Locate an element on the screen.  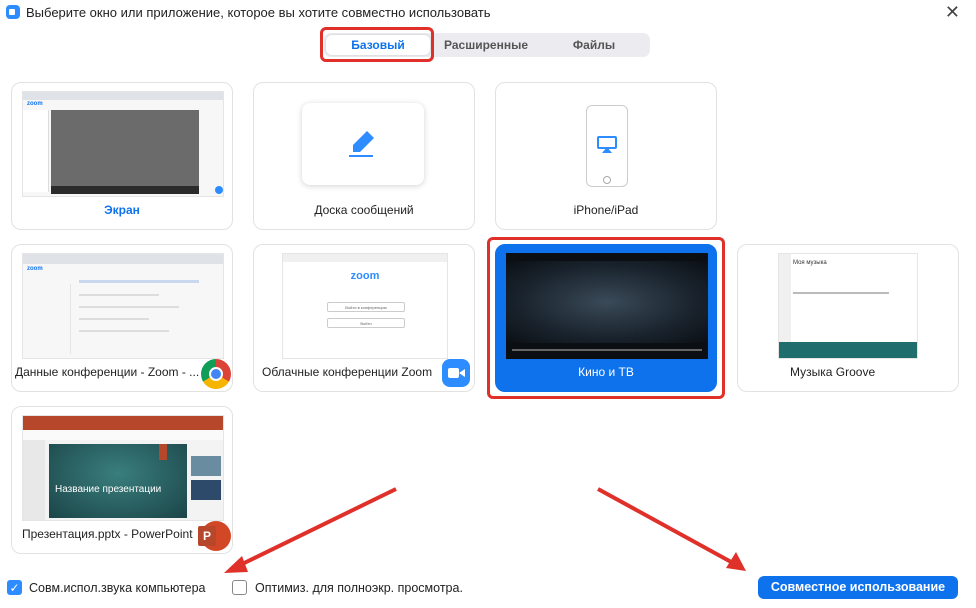
share-audio-checkbox: ✓ is located at coordinates (14, 587).